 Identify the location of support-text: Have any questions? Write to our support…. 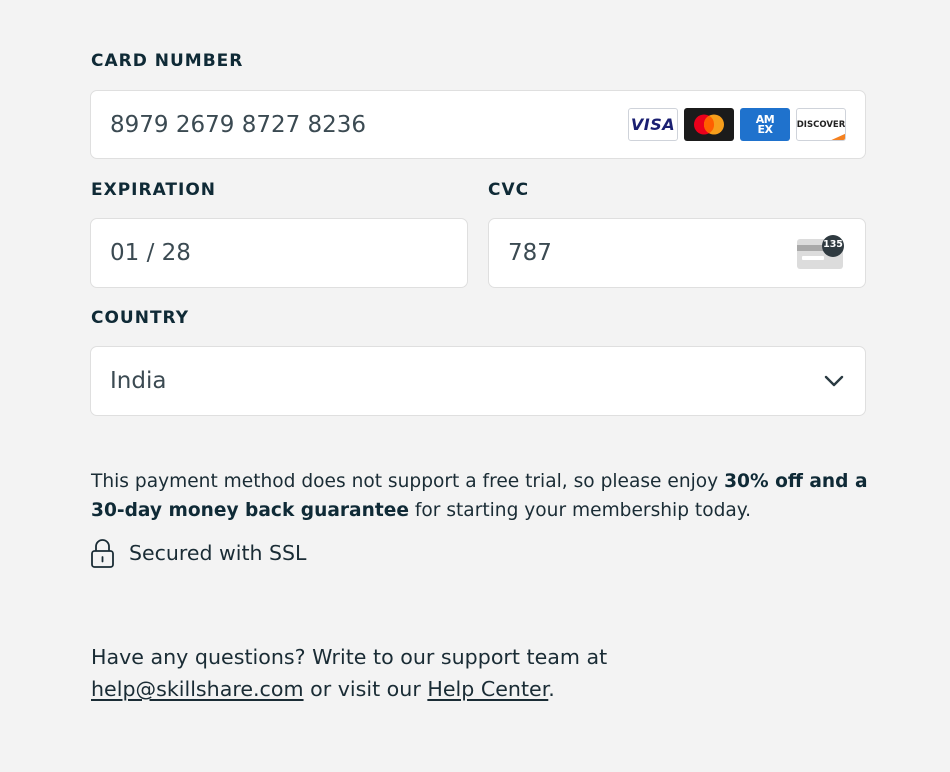
(349, 673).